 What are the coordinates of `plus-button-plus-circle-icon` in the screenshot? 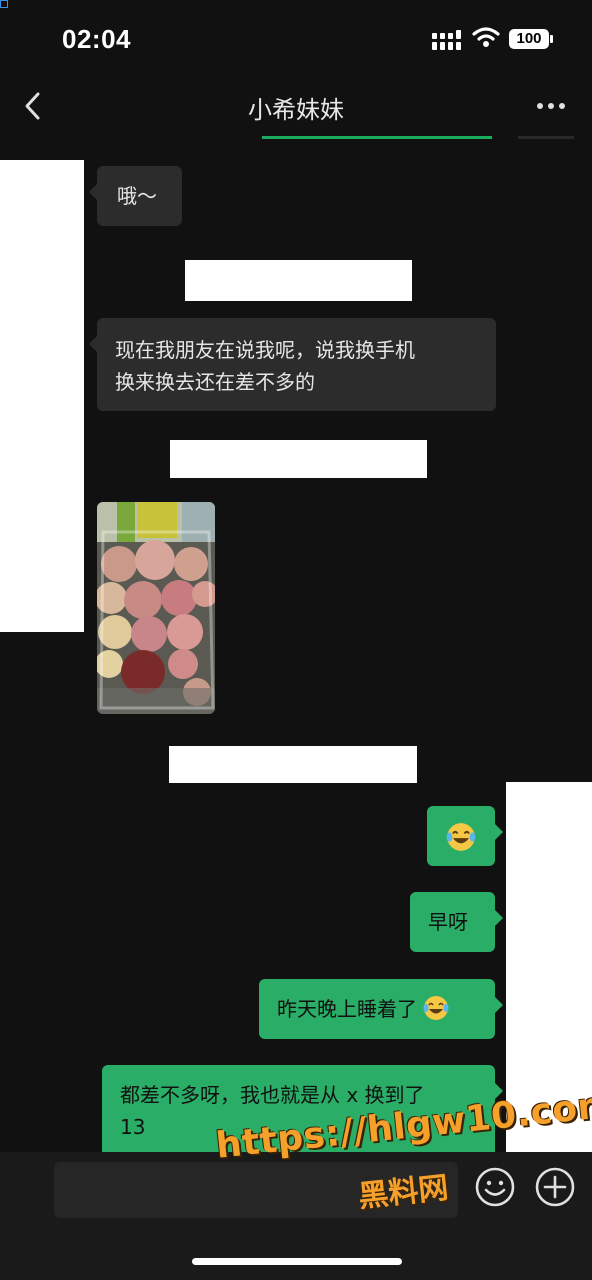 It's located at (555, 1187).